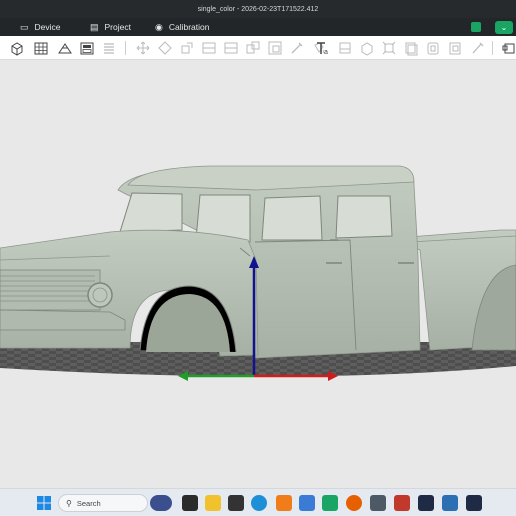 This screenshot has width=516, height=516. What do you see at coordinates (493, 27) in the screenshot?
I see `menu-right-group: ⌄` at bounding box center [493, 27].